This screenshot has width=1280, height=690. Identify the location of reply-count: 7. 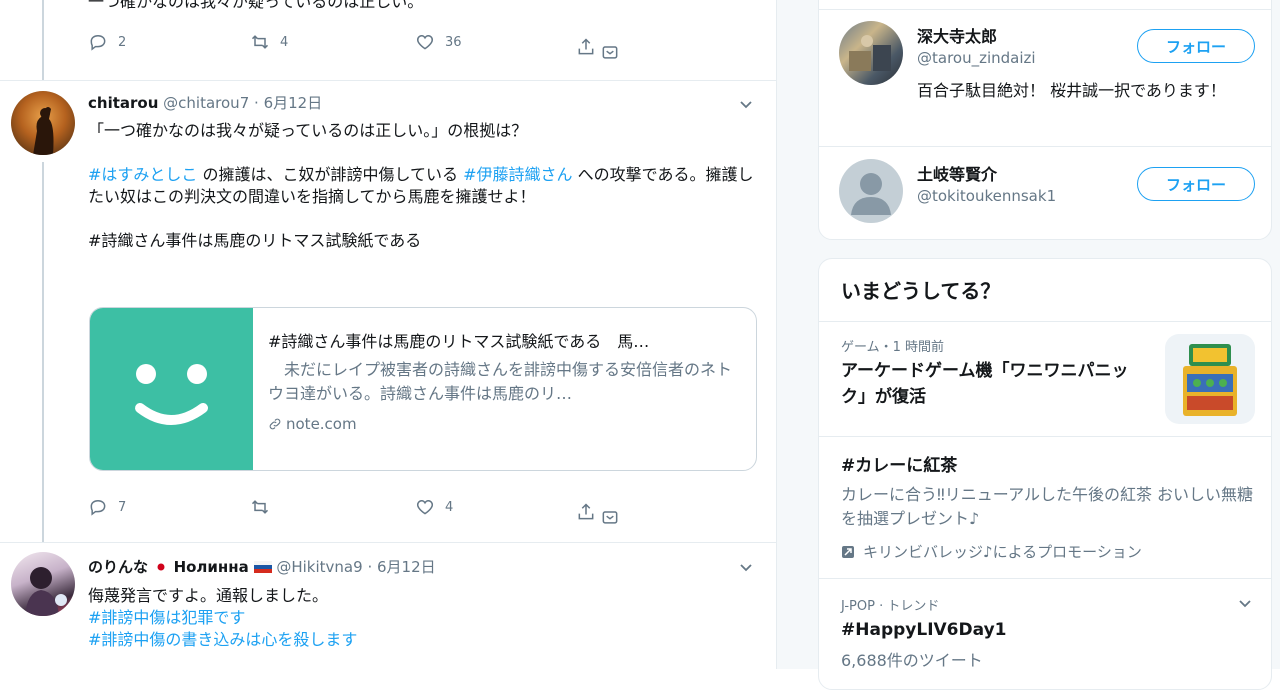
(122, 507).